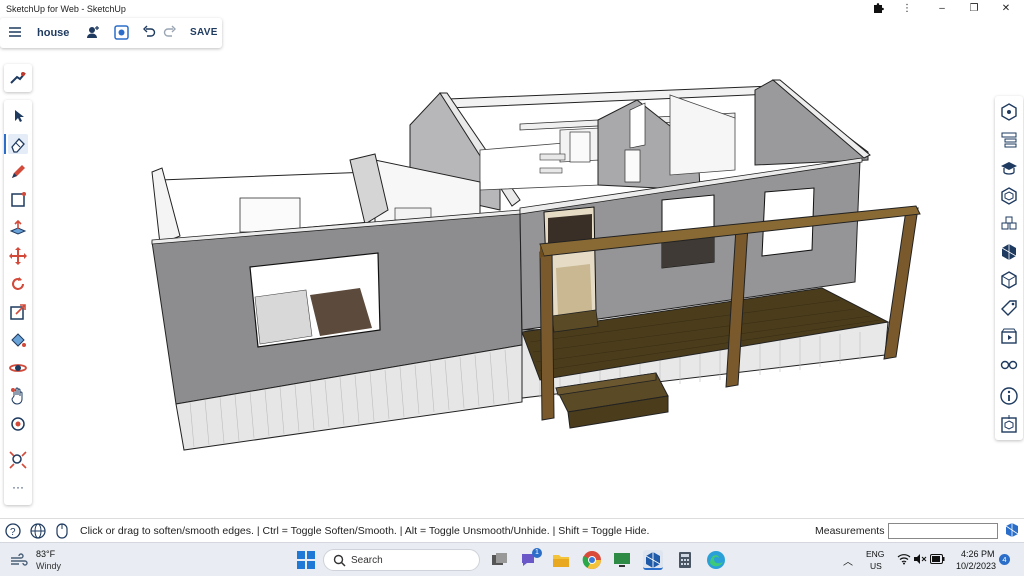 The image size is (1024, 576). What do you see at coordinates (367, 560) in the screenshot?
I see `search-label: Search` at bounding box center [367, 560].